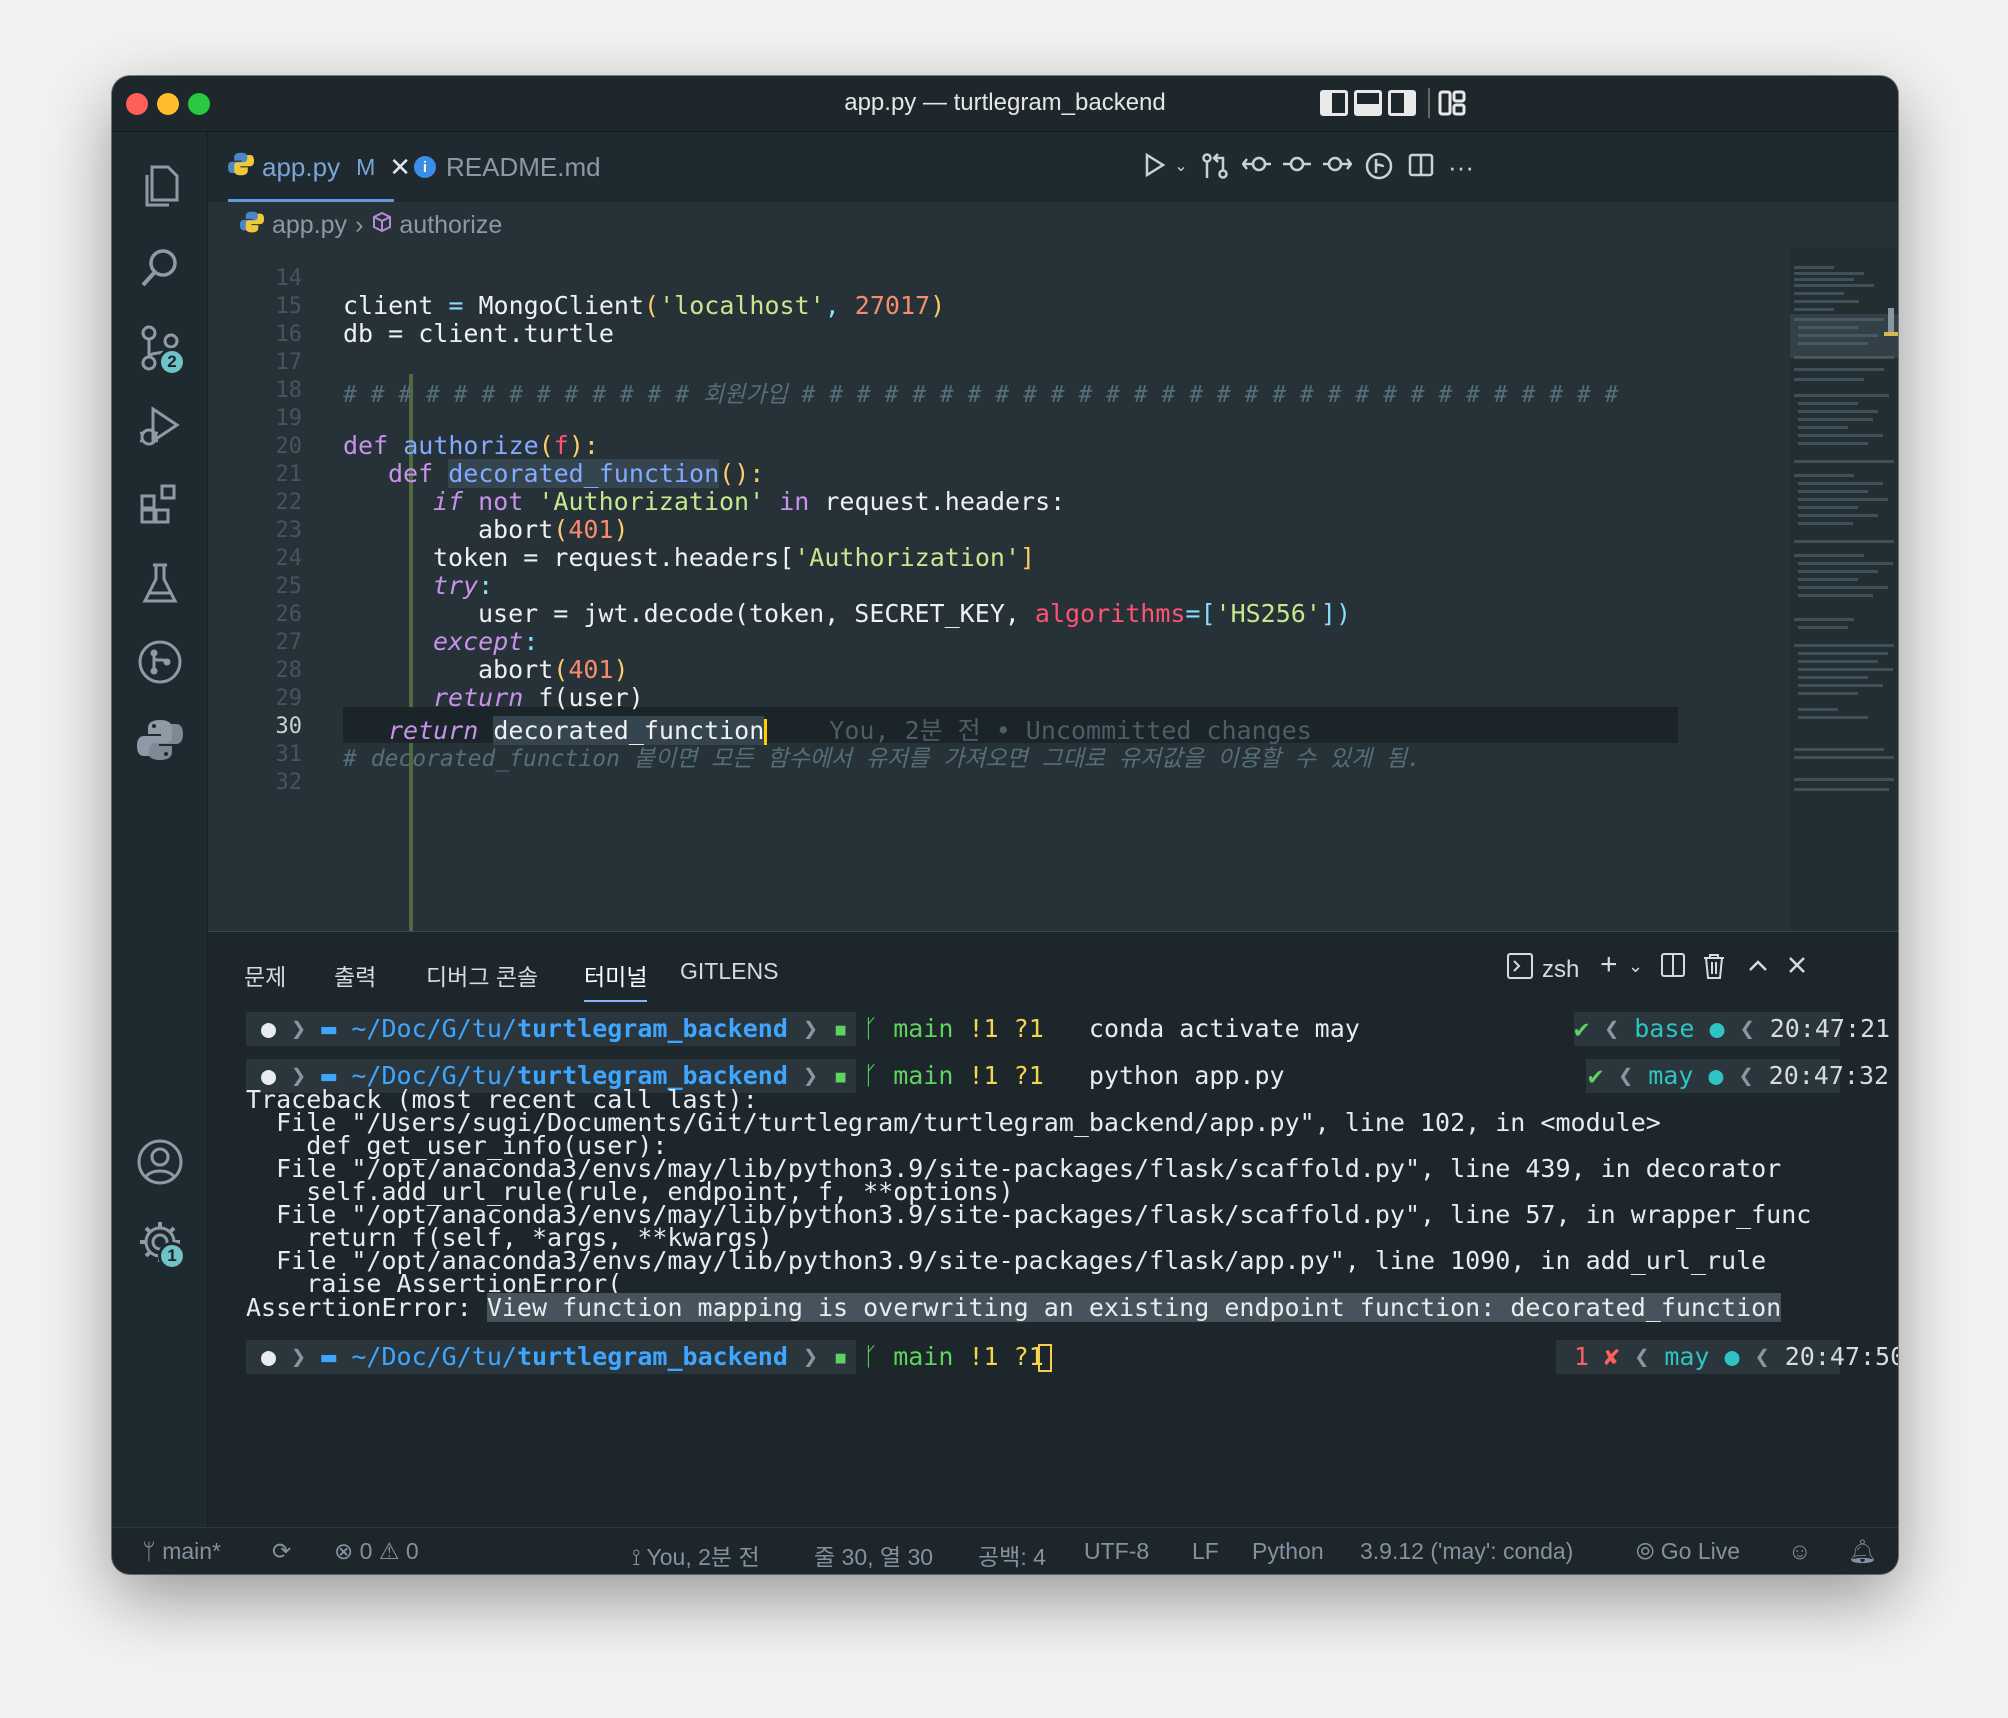 The height and width of the screenshot is (1718, 2008). I want to click on gitlens-icon, so click(160, 662).